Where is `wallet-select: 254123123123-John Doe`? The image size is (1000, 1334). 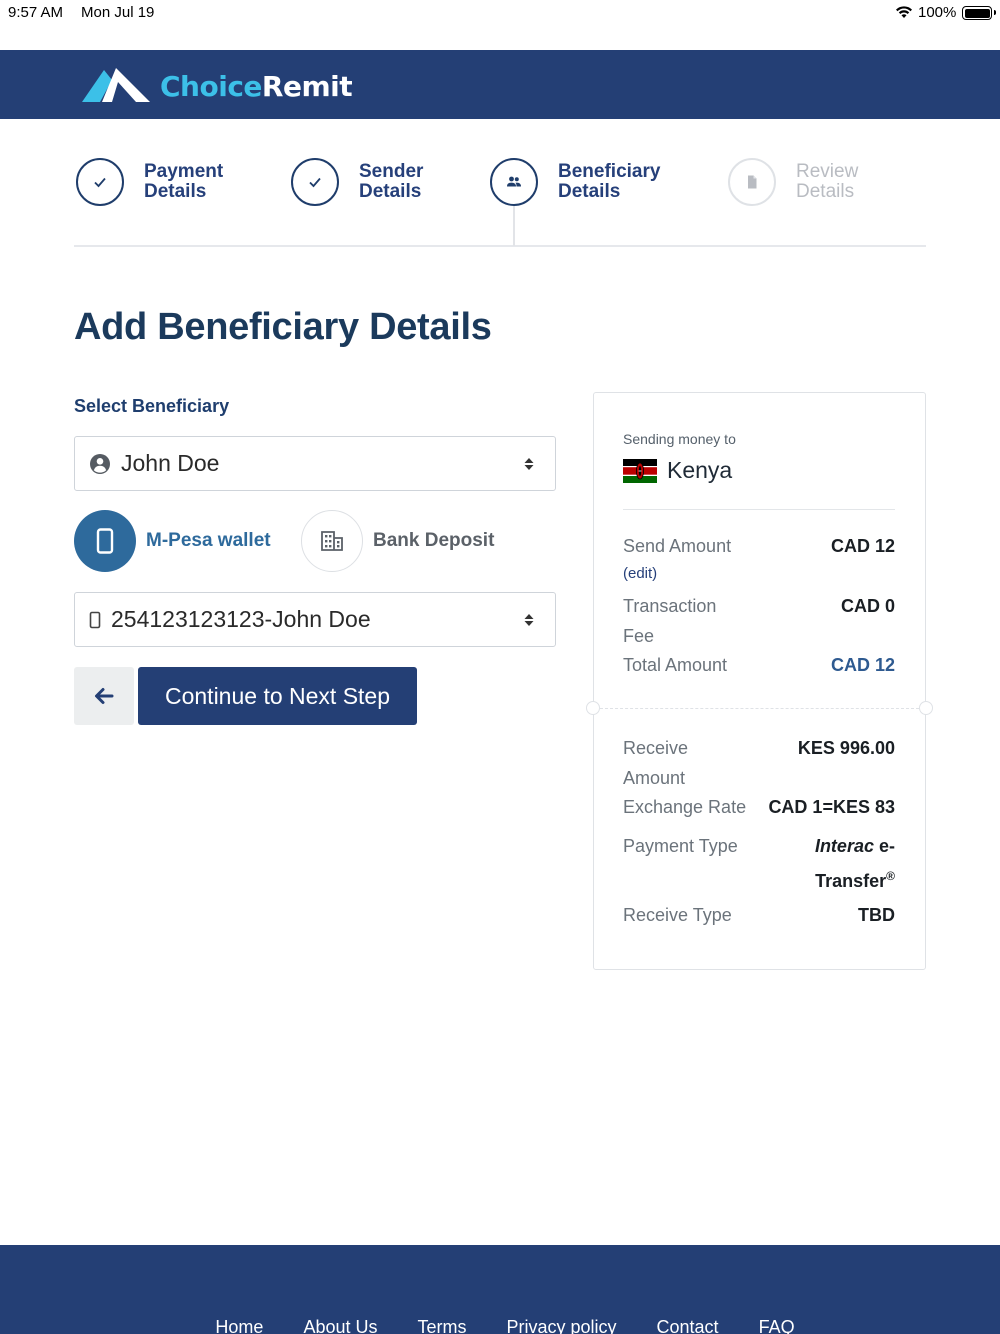 wallet-select: 254123123123-John Doe is located at coordinates (315, 619).